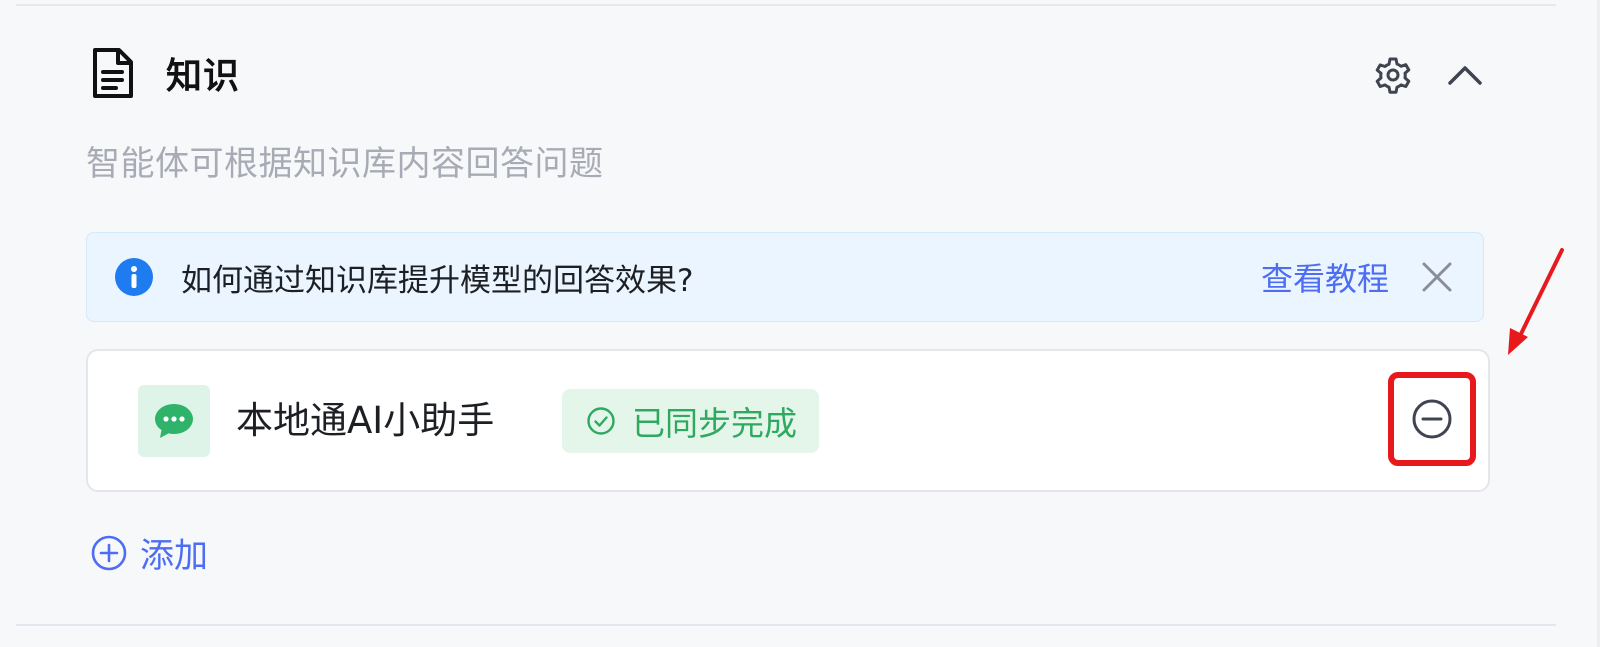 This screenshot has width=1600, height=647. Describe the element at coordinates (113, 73) in the screenshot. I see `document-icon` at that location.